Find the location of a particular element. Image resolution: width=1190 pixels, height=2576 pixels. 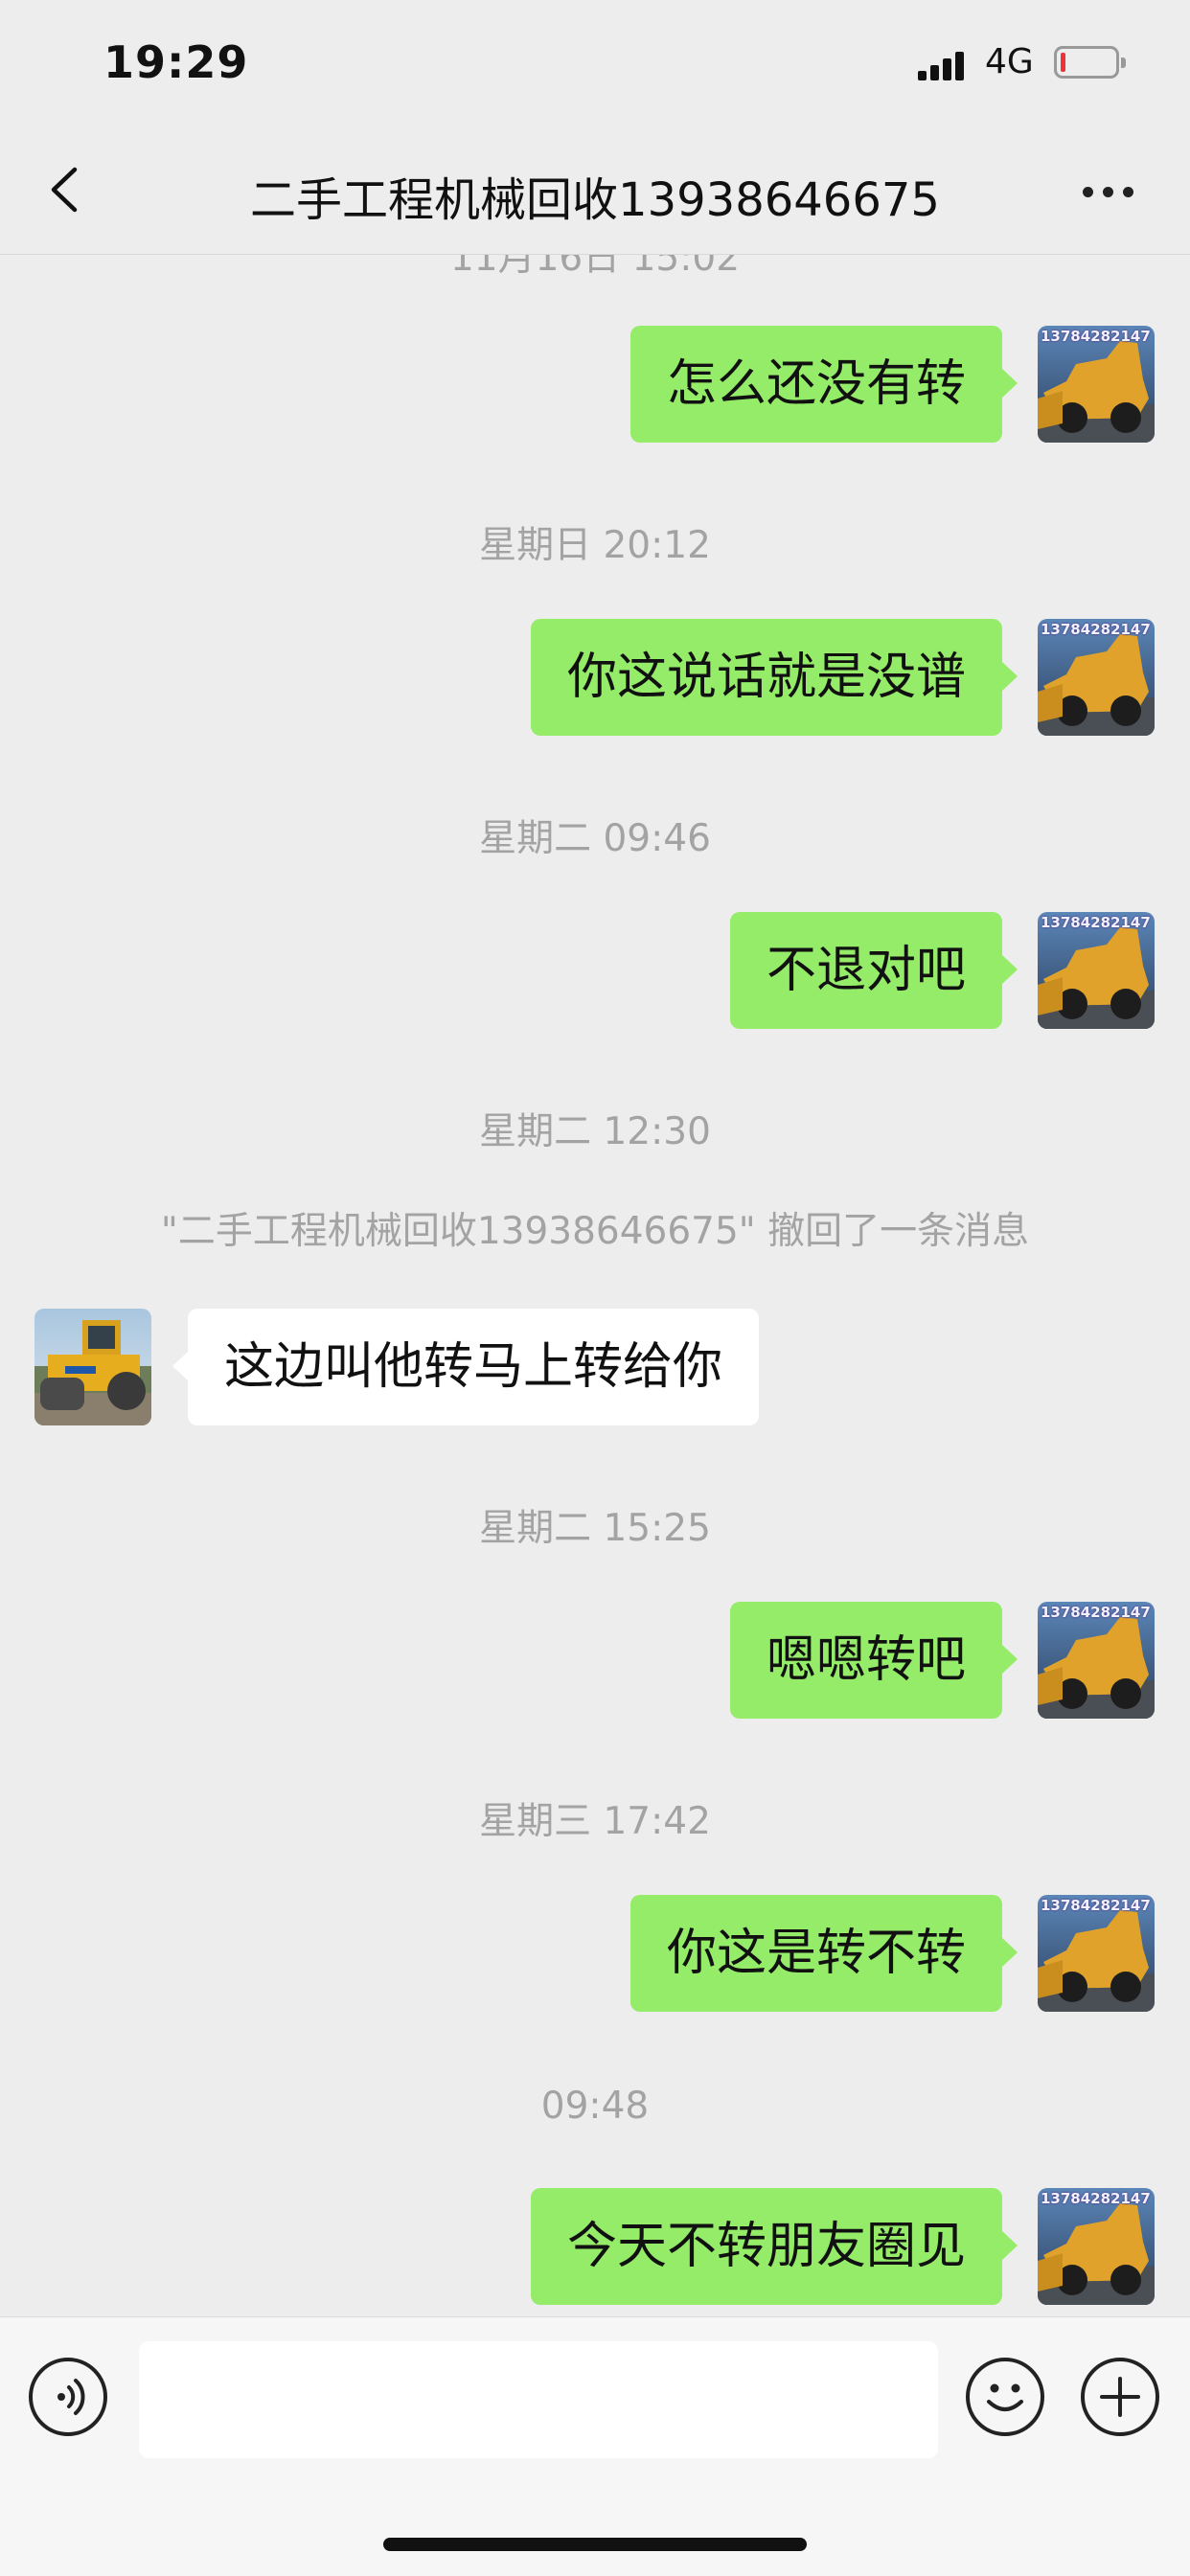

timestamp-partial: 11月16日 15:02 is located at coordinates (595, 267).